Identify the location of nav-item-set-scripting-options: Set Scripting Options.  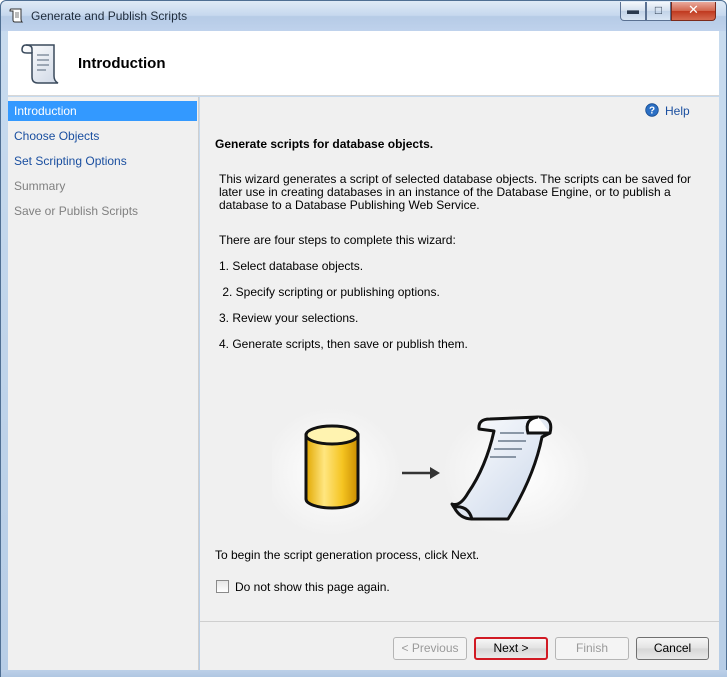
(102, 161).